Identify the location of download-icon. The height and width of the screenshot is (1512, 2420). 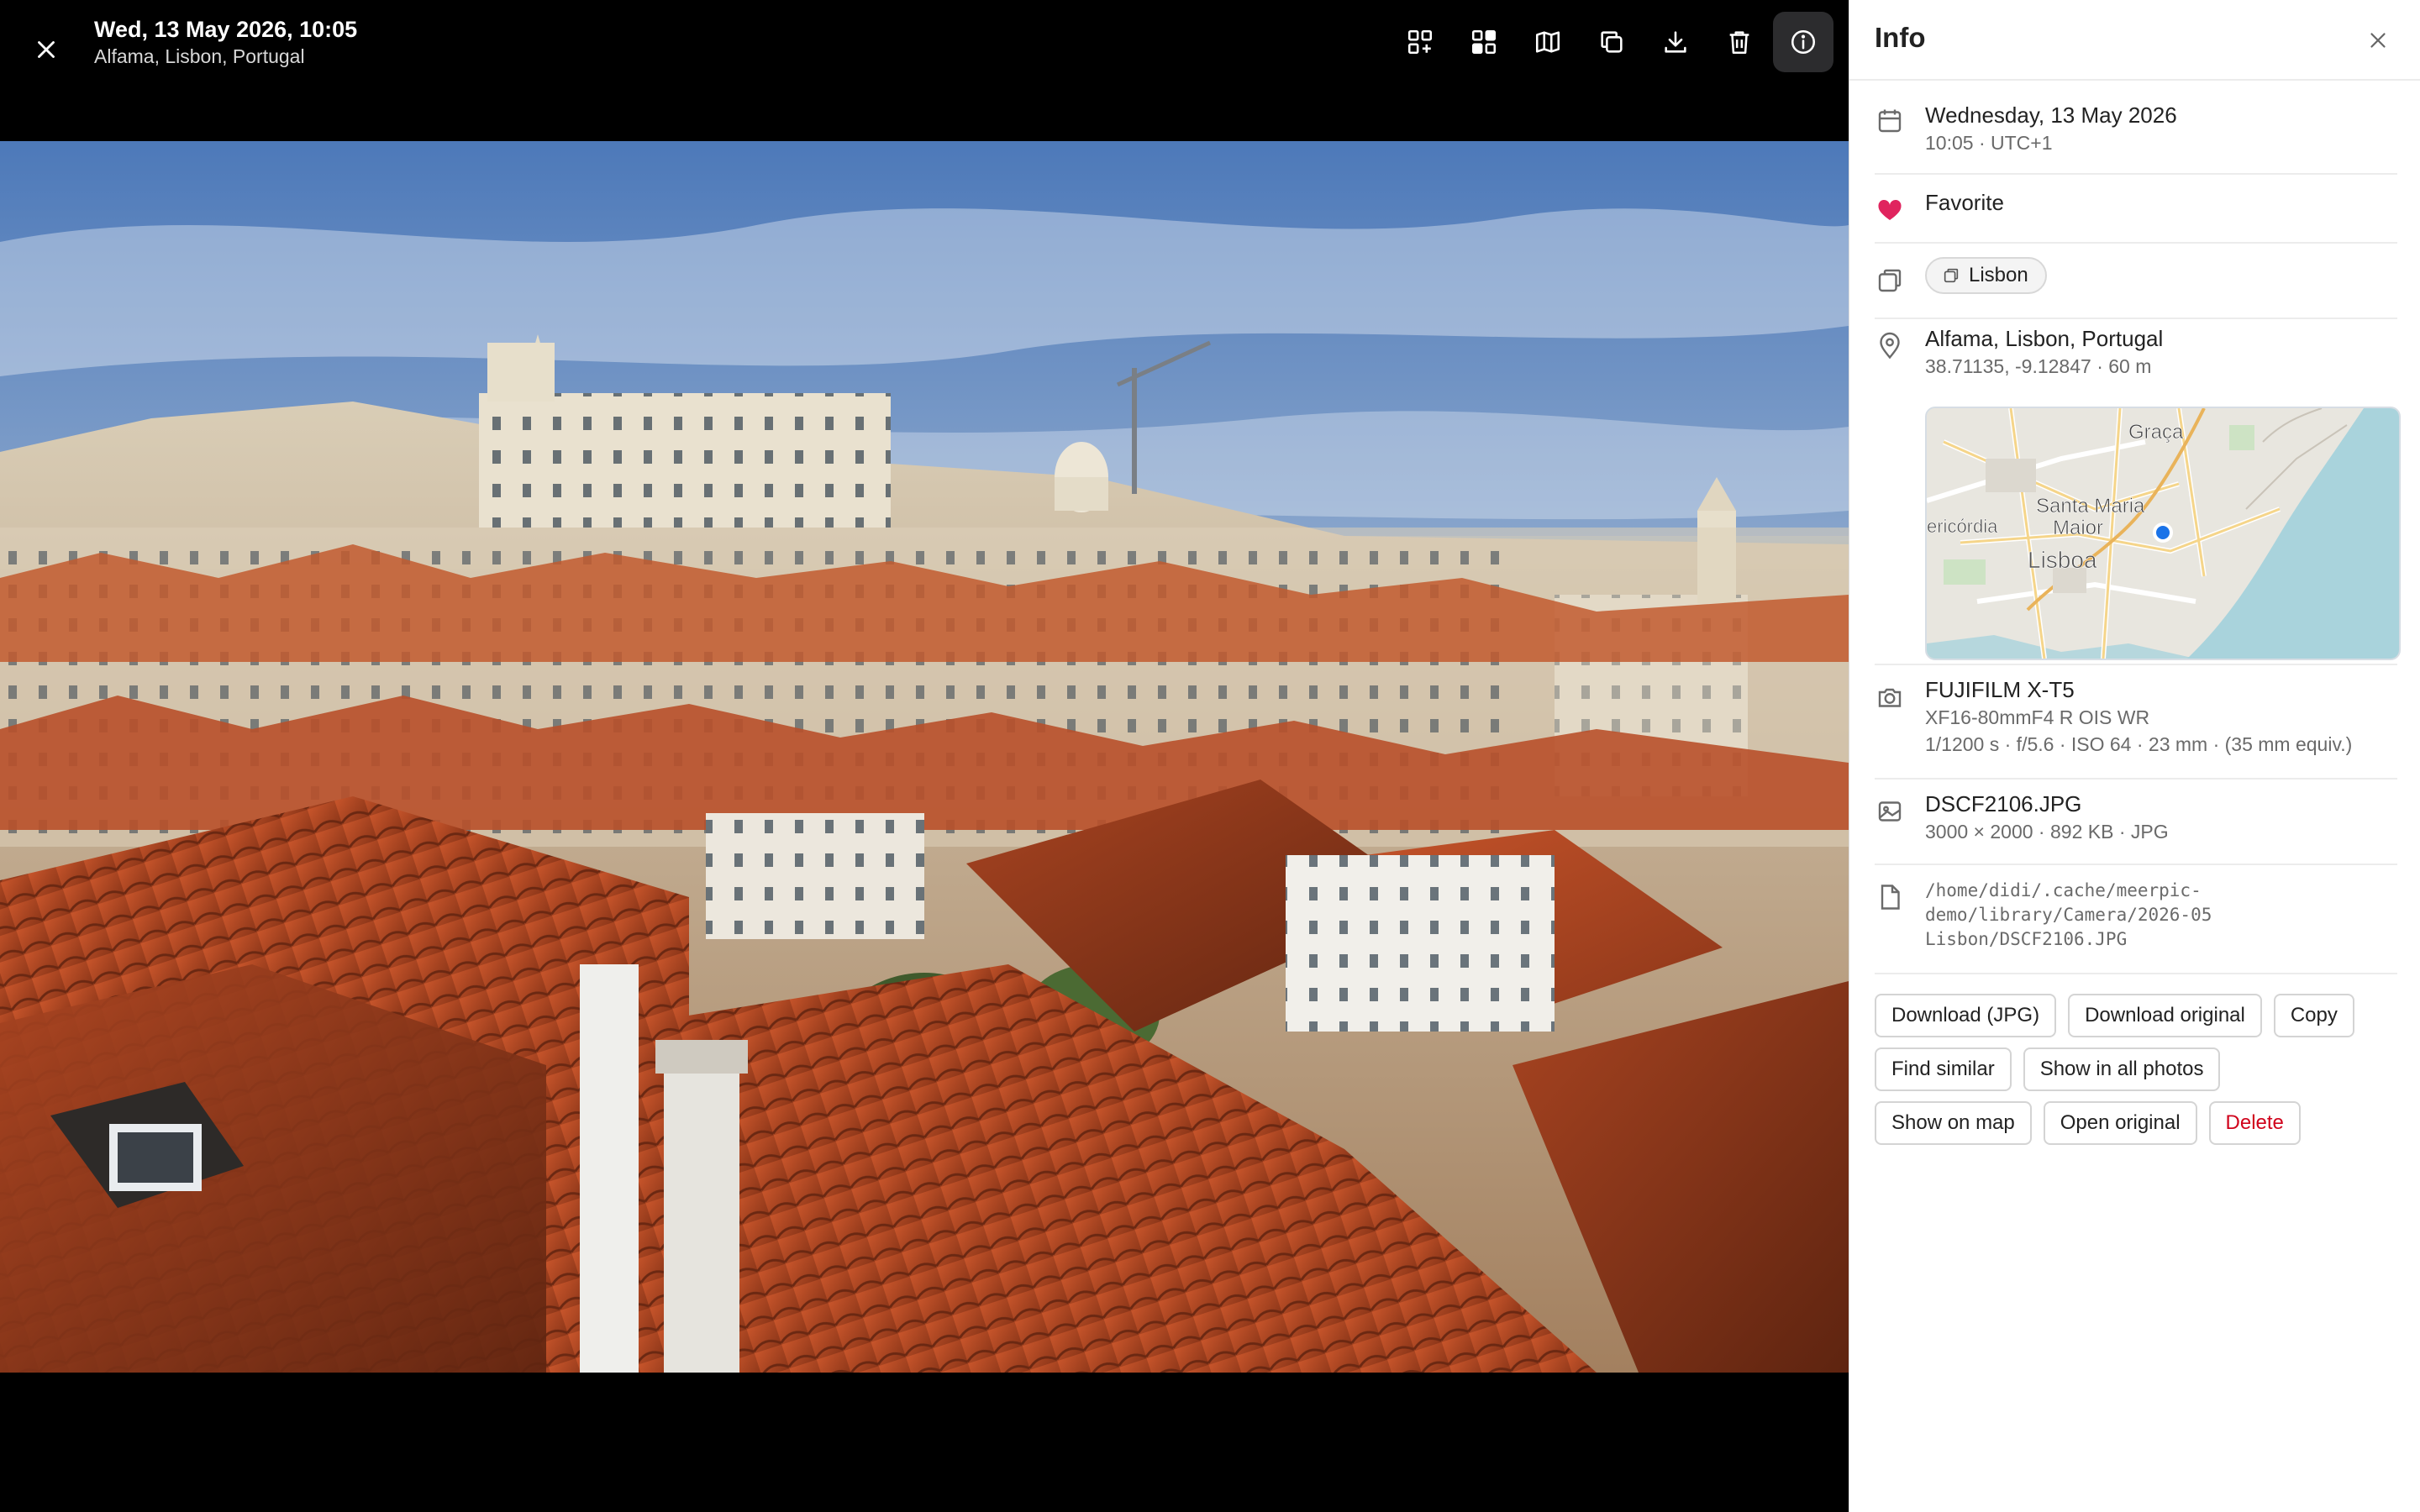
(1676, 42).